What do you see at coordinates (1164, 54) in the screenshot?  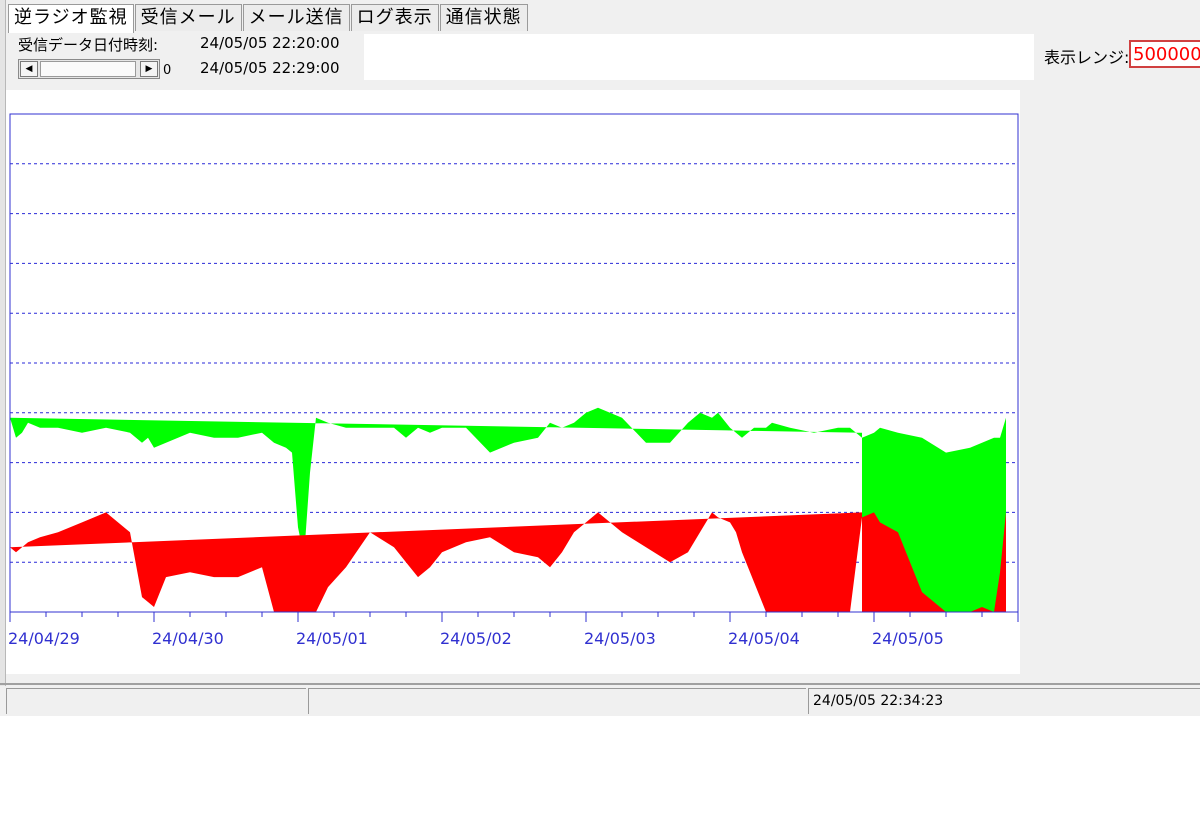 I see `display-range-input` at bounding box center [1164, 54].